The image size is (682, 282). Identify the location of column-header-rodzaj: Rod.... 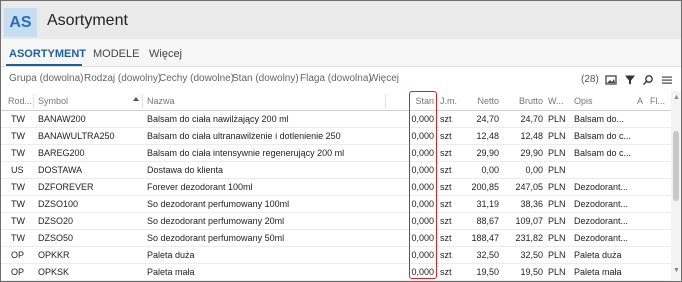
(20, 101).